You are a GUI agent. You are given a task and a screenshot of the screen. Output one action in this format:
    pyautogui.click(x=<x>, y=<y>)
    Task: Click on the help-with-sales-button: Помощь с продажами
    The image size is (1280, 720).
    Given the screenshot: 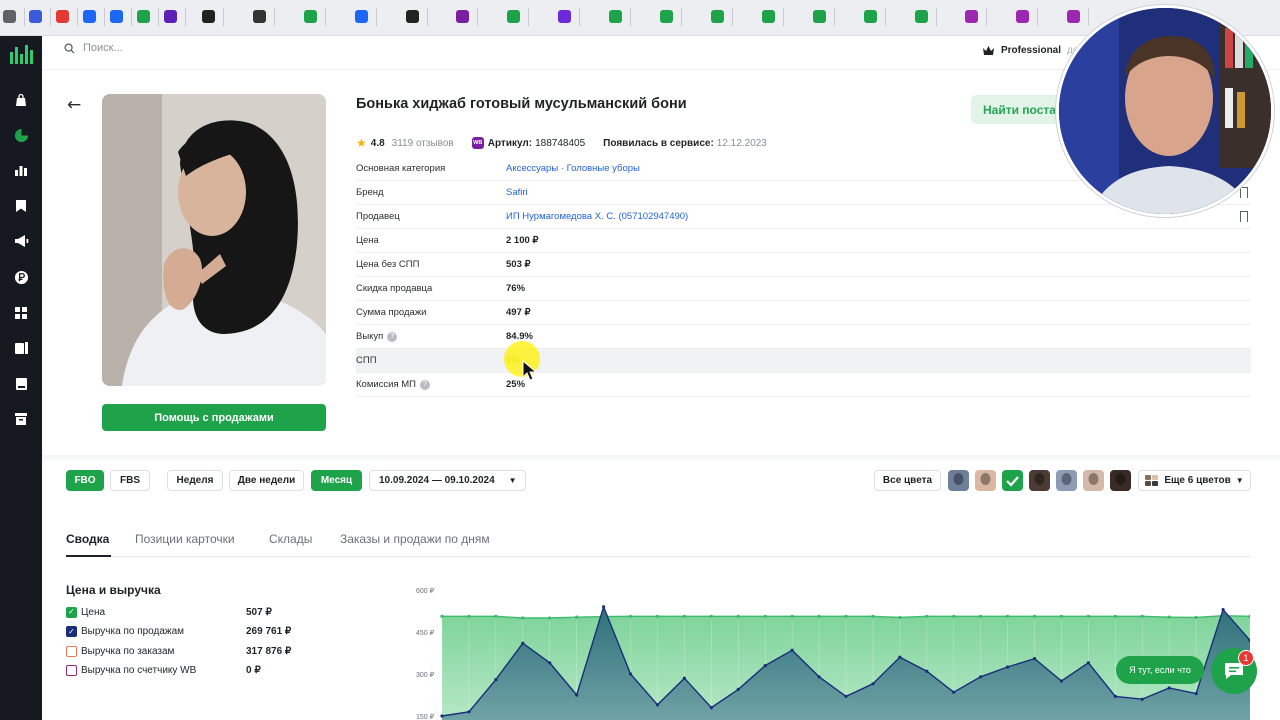 What is the action you would take?
    pyautogui.click(x=214, y=417)
    